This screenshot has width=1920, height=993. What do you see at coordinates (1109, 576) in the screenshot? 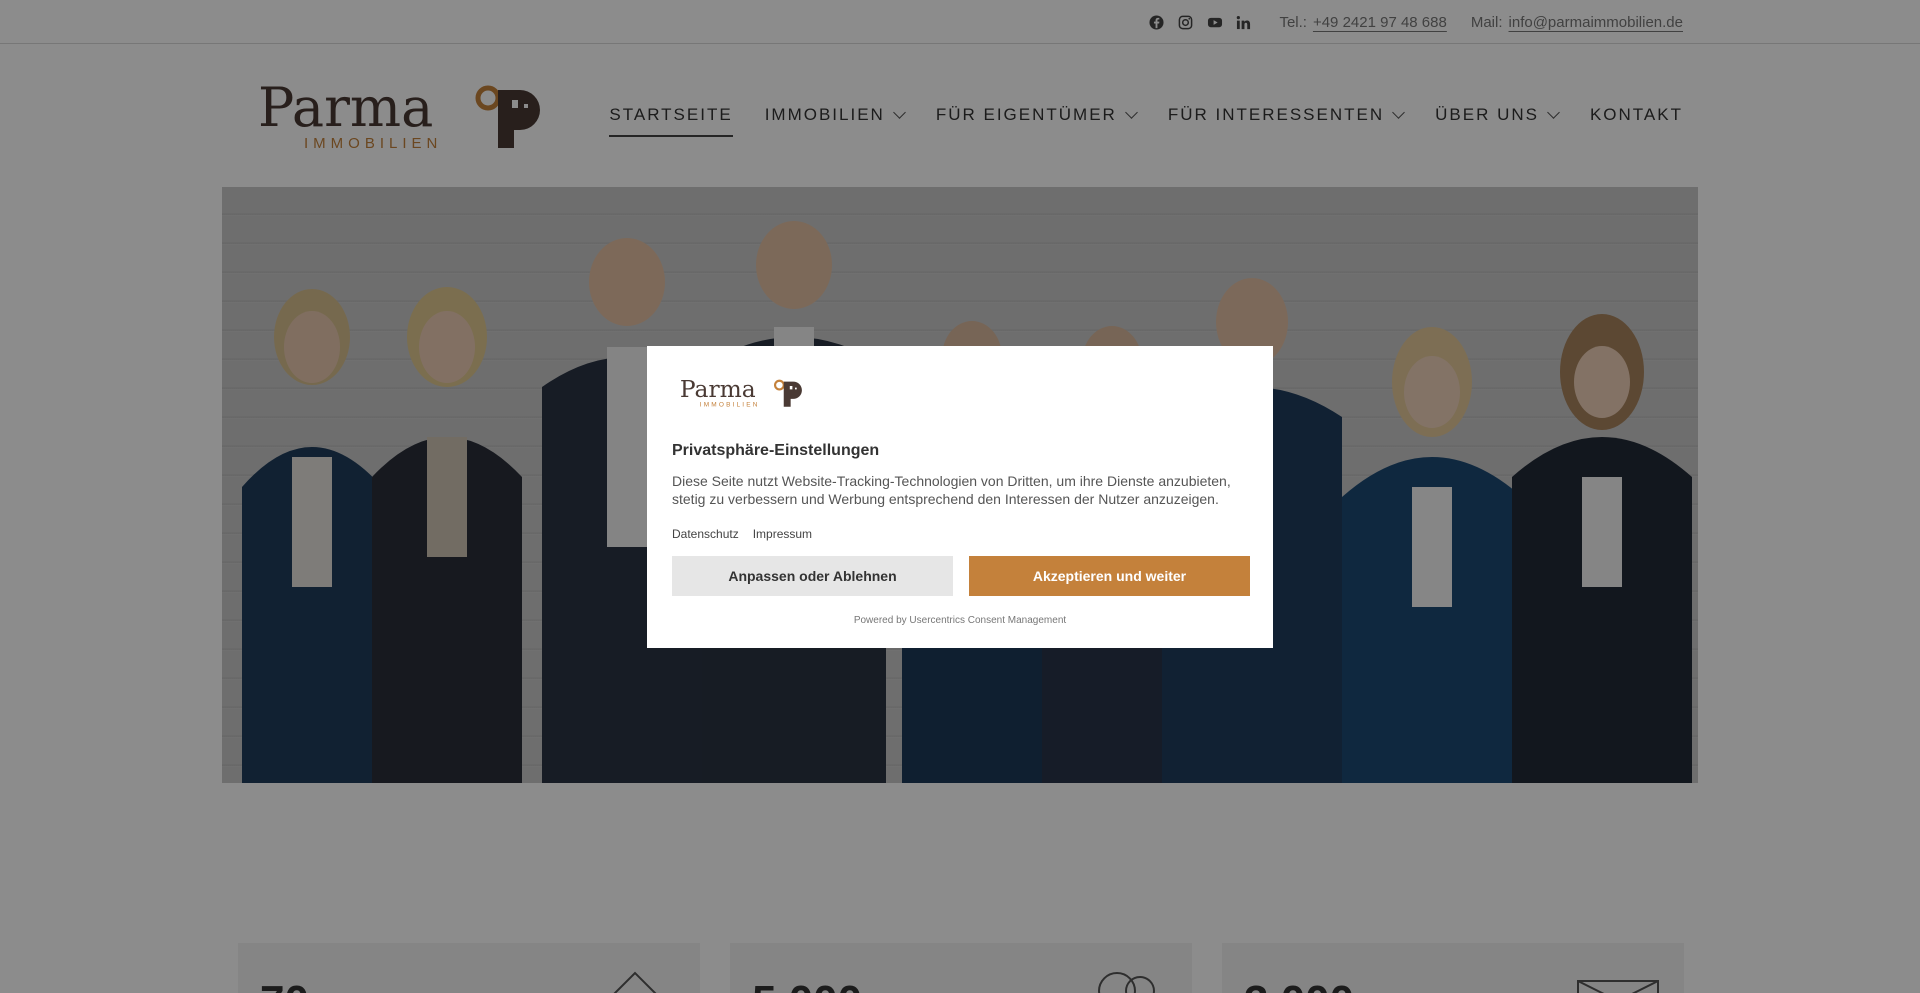
I see `accept-button: Akzeptieren und weiter` at bounding box center [1109, 576].